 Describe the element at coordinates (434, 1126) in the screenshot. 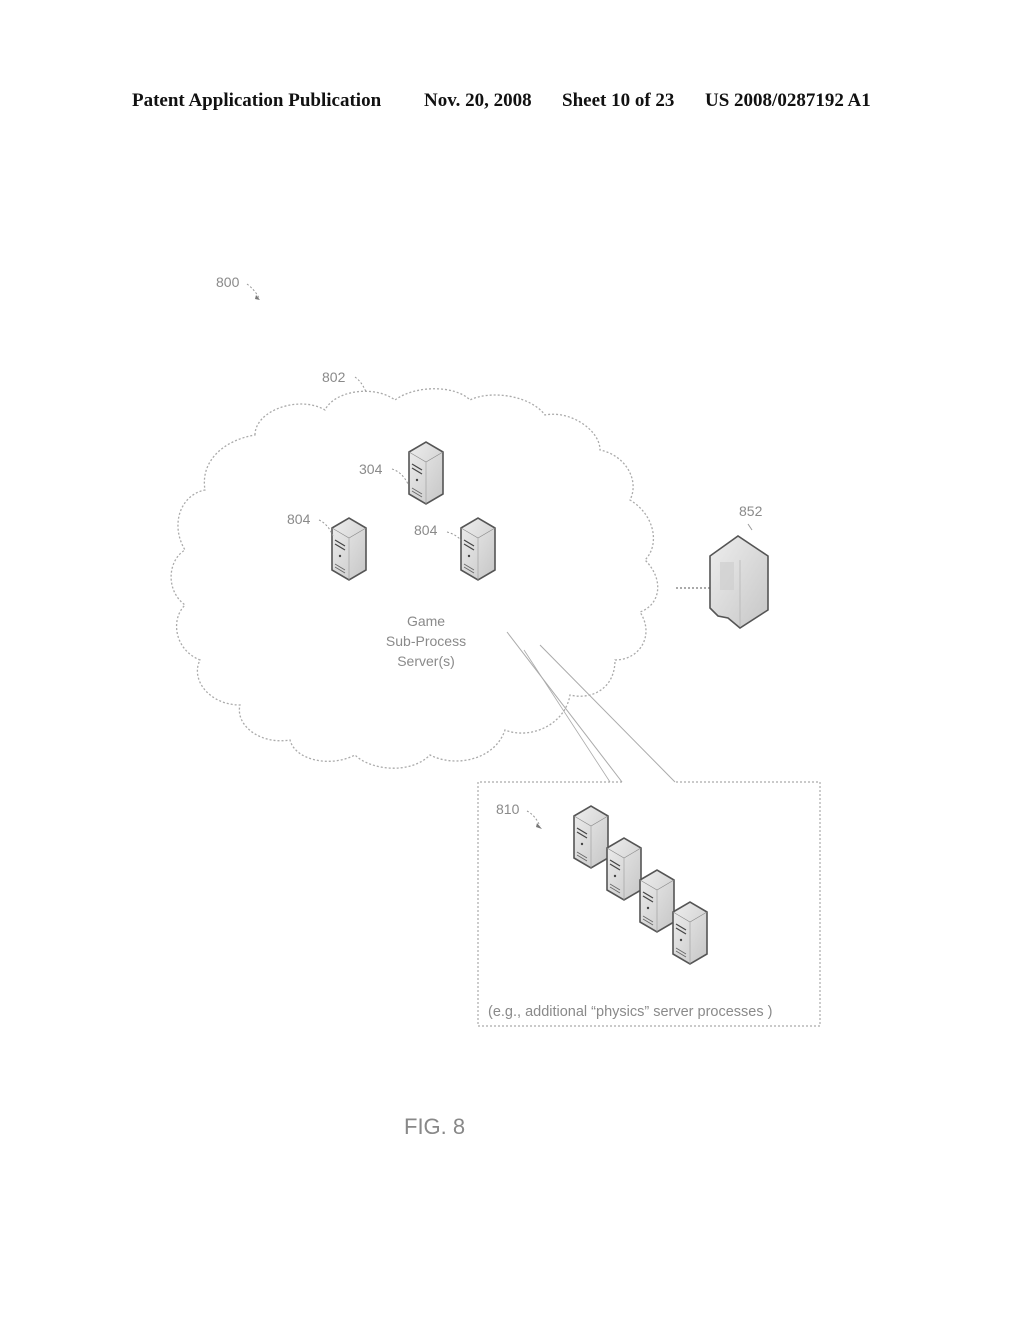

I see `figure-label: FIG. 8` at that location.